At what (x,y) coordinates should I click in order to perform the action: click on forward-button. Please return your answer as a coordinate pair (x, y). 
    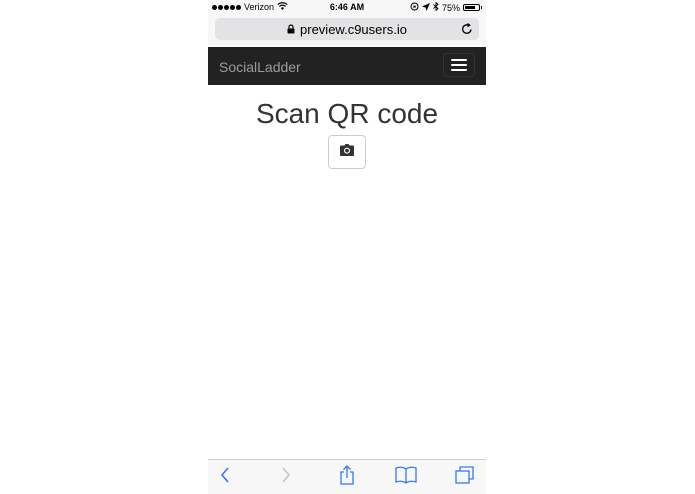
    Looking at the image, I should click on (286, 477).